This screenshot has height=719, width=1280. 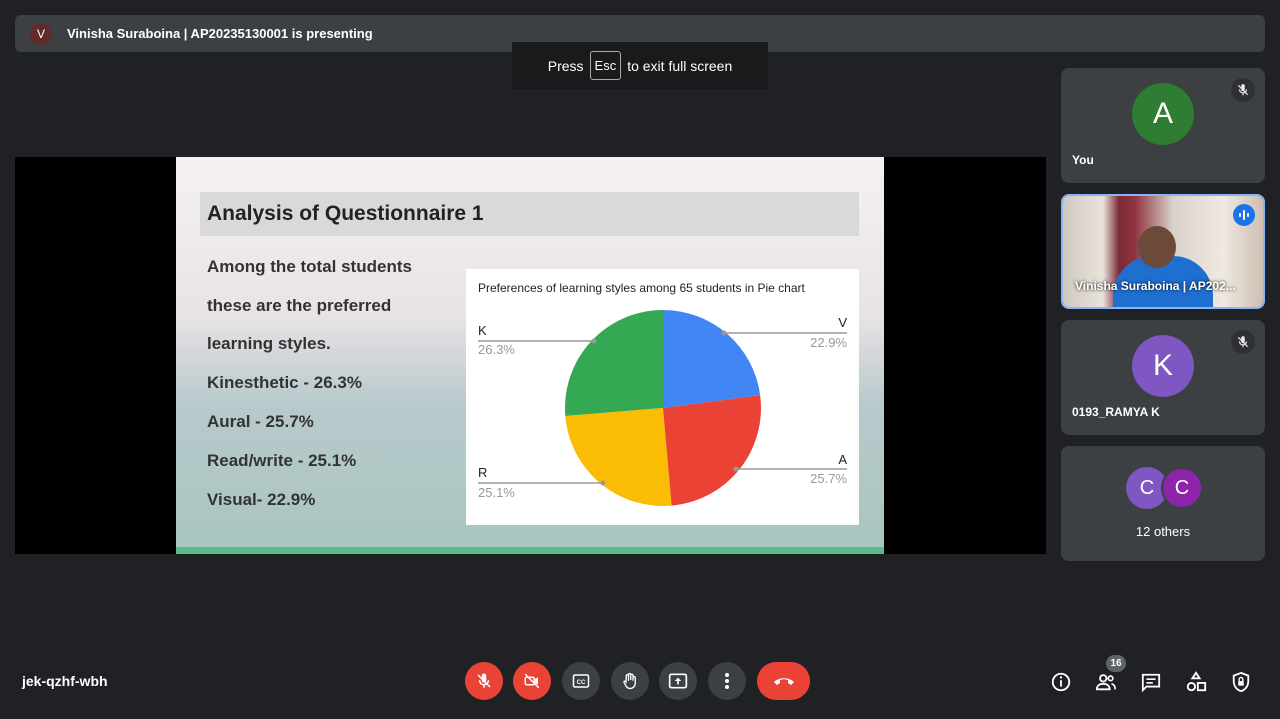 I want to click on captions-button: CC, so click(x=581, y=681).